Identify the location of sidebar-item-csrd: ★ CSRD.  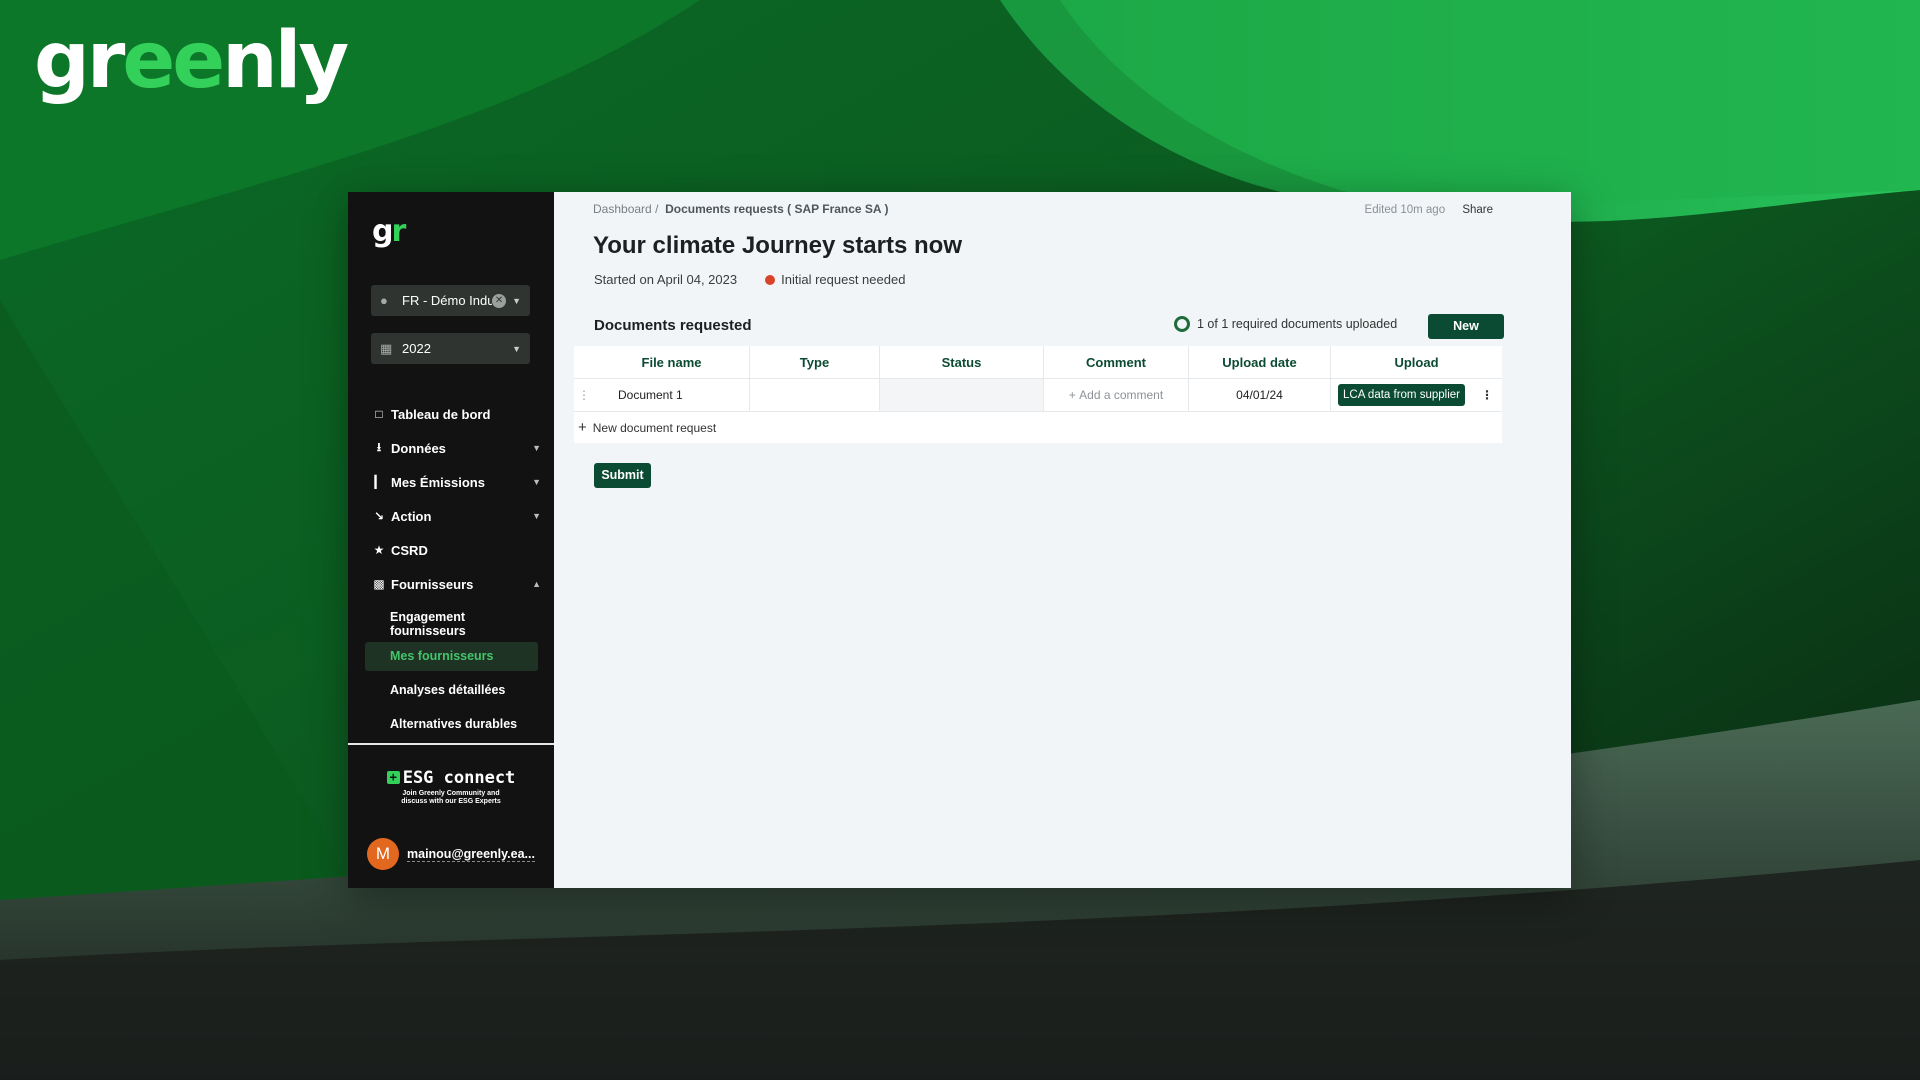
(456, 550).